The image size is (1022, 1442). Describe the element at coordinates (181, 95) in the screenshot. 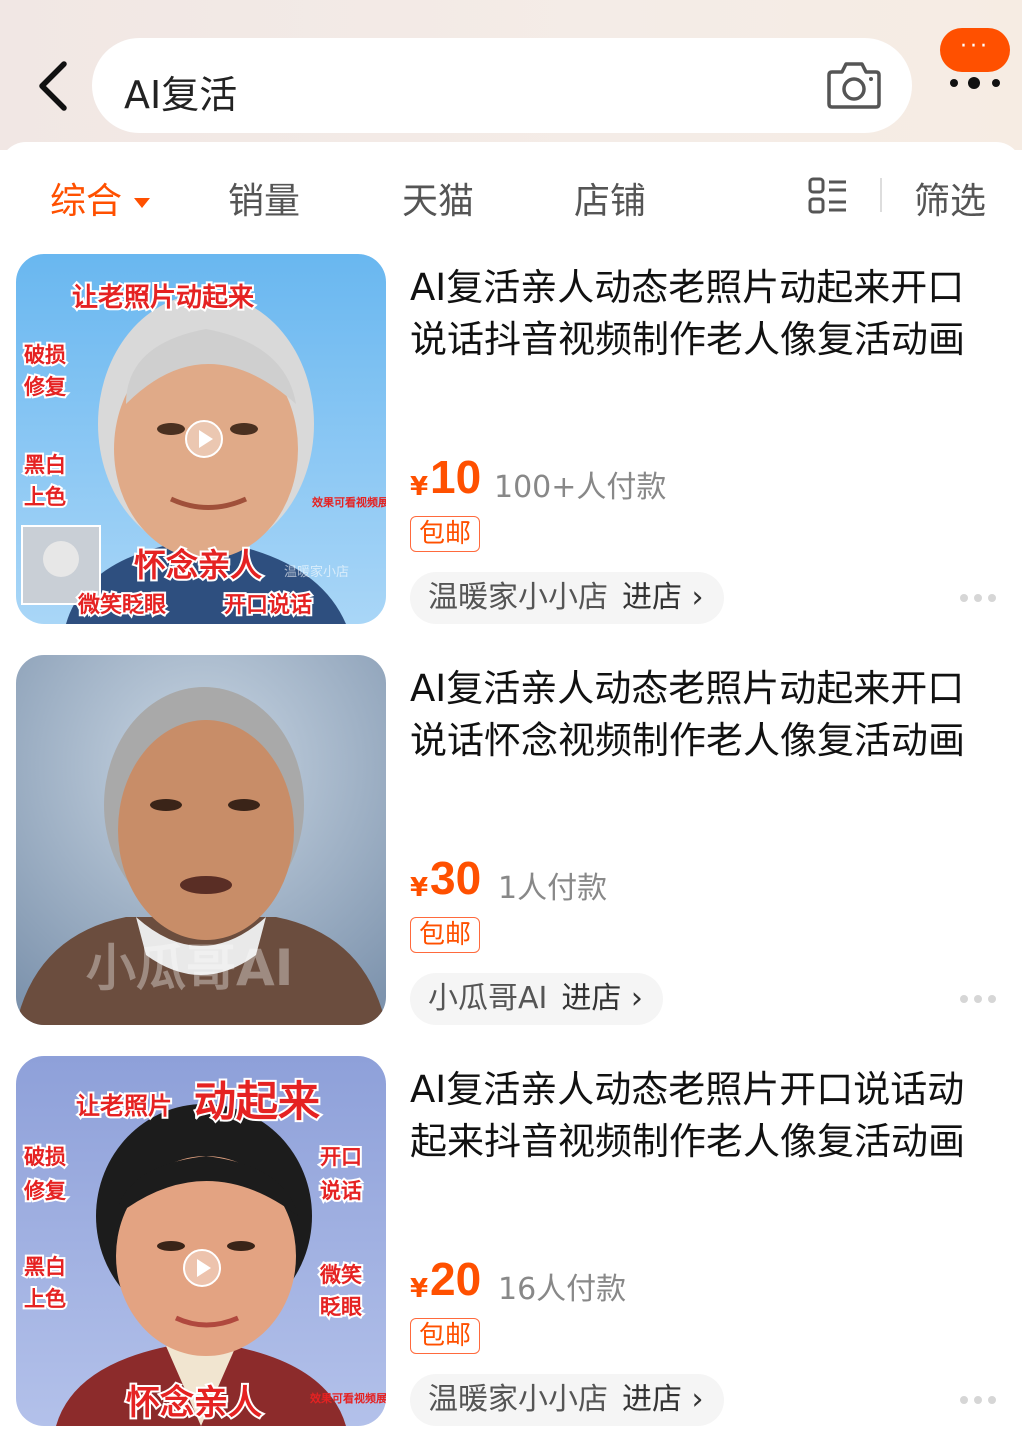

I see `search-query: AI复活` at that location.